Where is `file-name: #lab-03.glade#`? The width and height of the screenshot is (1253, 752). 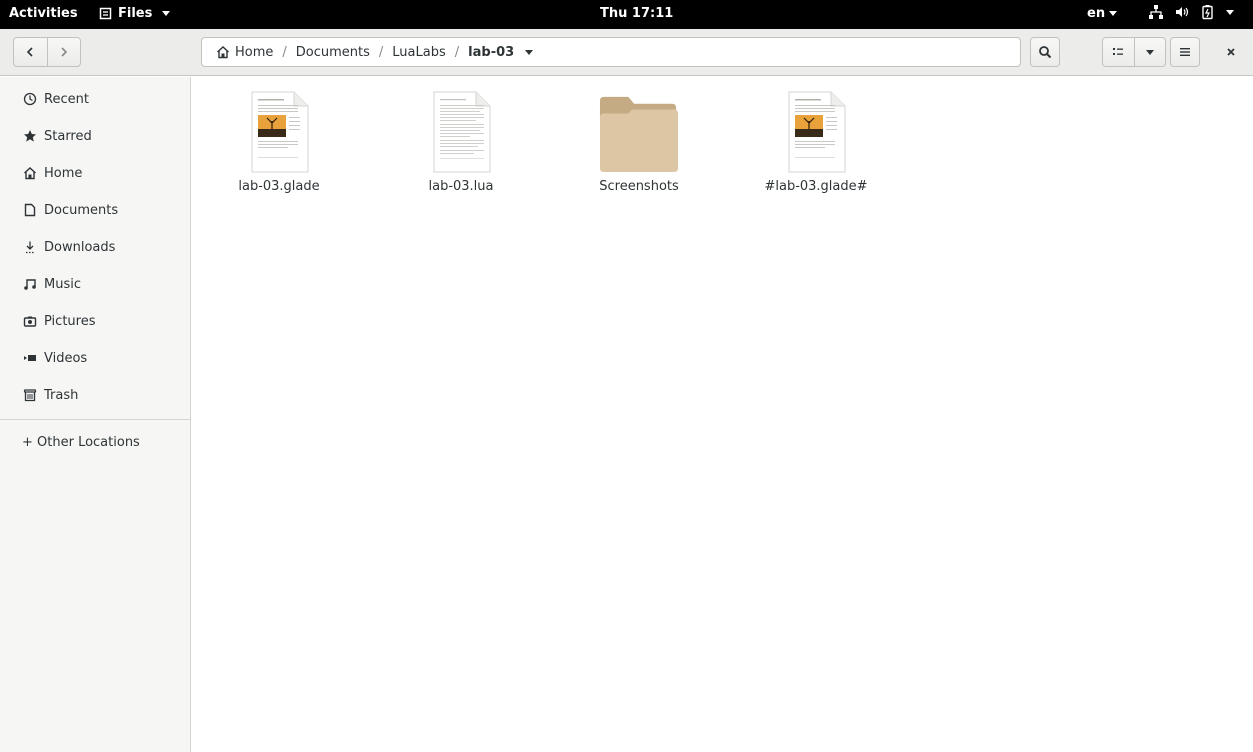 file-name: #lab-03.glade# is located at coordinates (816, 186).